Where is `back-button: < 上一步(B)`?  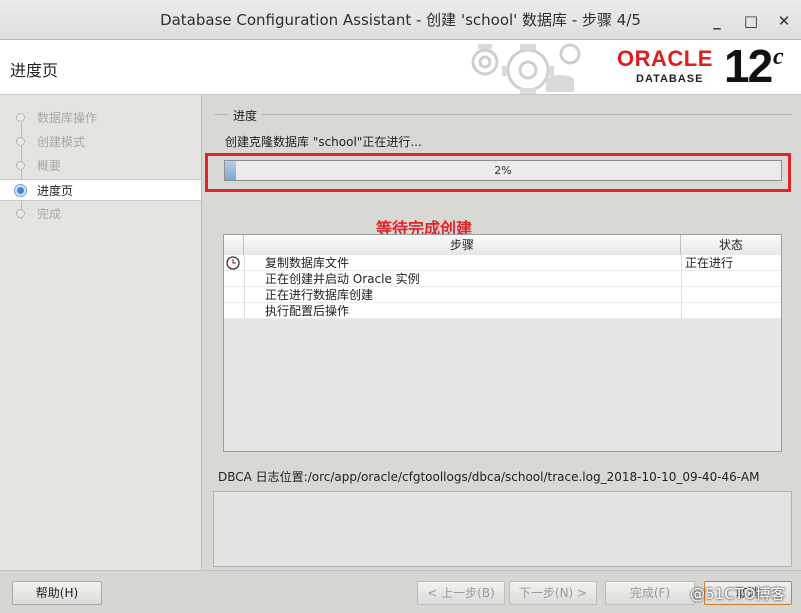 back-button: < 上一步(B) is located at coordinates (461, 593).